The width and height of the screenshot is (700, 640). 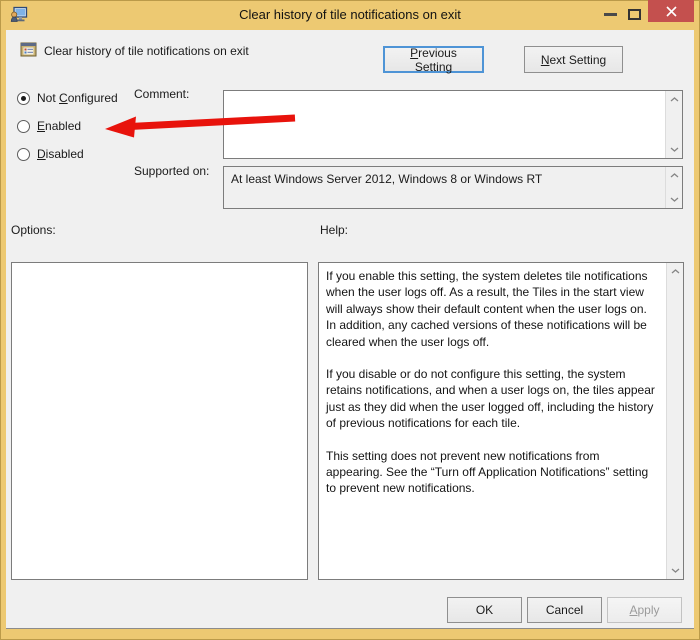 What do you see at coordinates (162, 94) in the screenshot?
I see `comment-label: Comment:` at bounding box center [162, 94].